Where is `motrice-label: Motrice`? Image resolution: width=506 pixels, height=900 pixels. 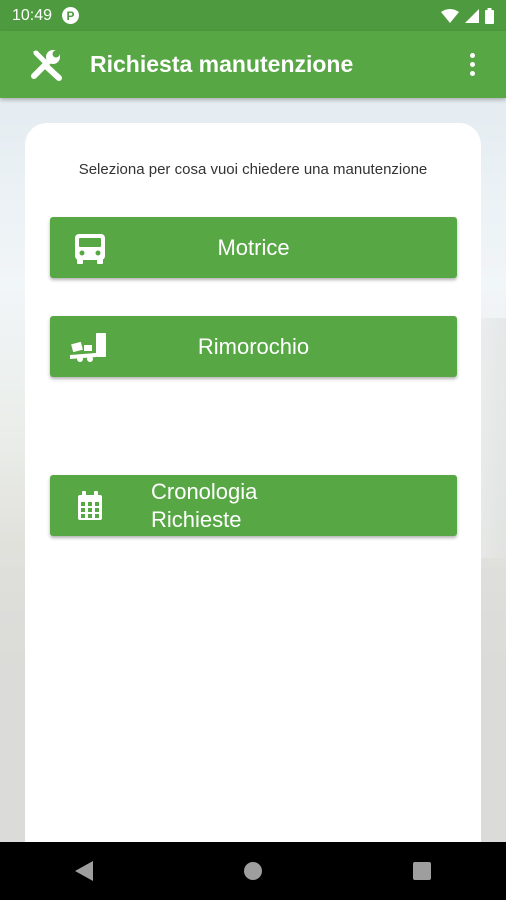
motrice-label: Motrice is located at coordinates (253, 247).